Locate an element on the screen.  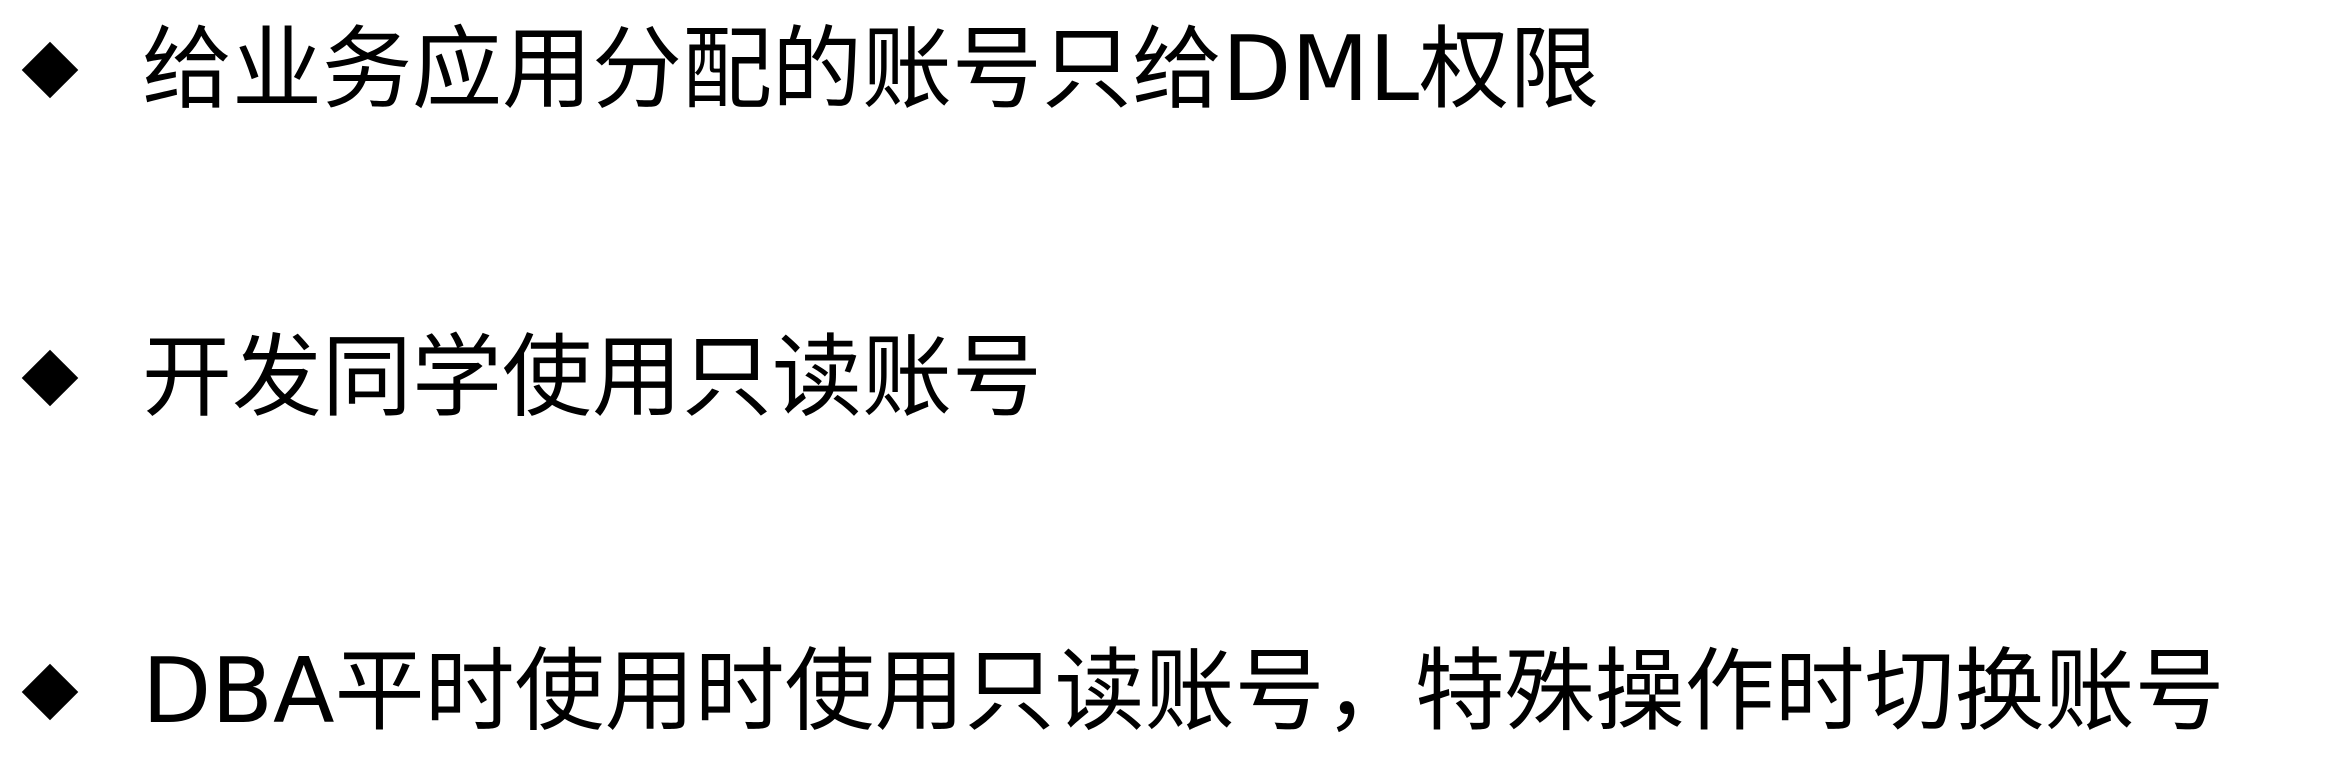
bullet-item-dba-switch-account: DBA平时使用时使用只读账号，特殊操作时切换账号 is located at coordinates (1123, 692).